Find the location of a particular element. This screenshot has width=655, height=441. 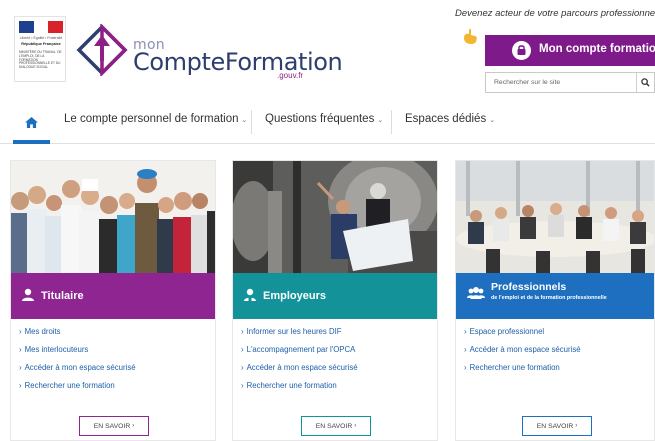

nav-item-questions: Questions fréquentes ⌄ is located at coordinates (324, 119).